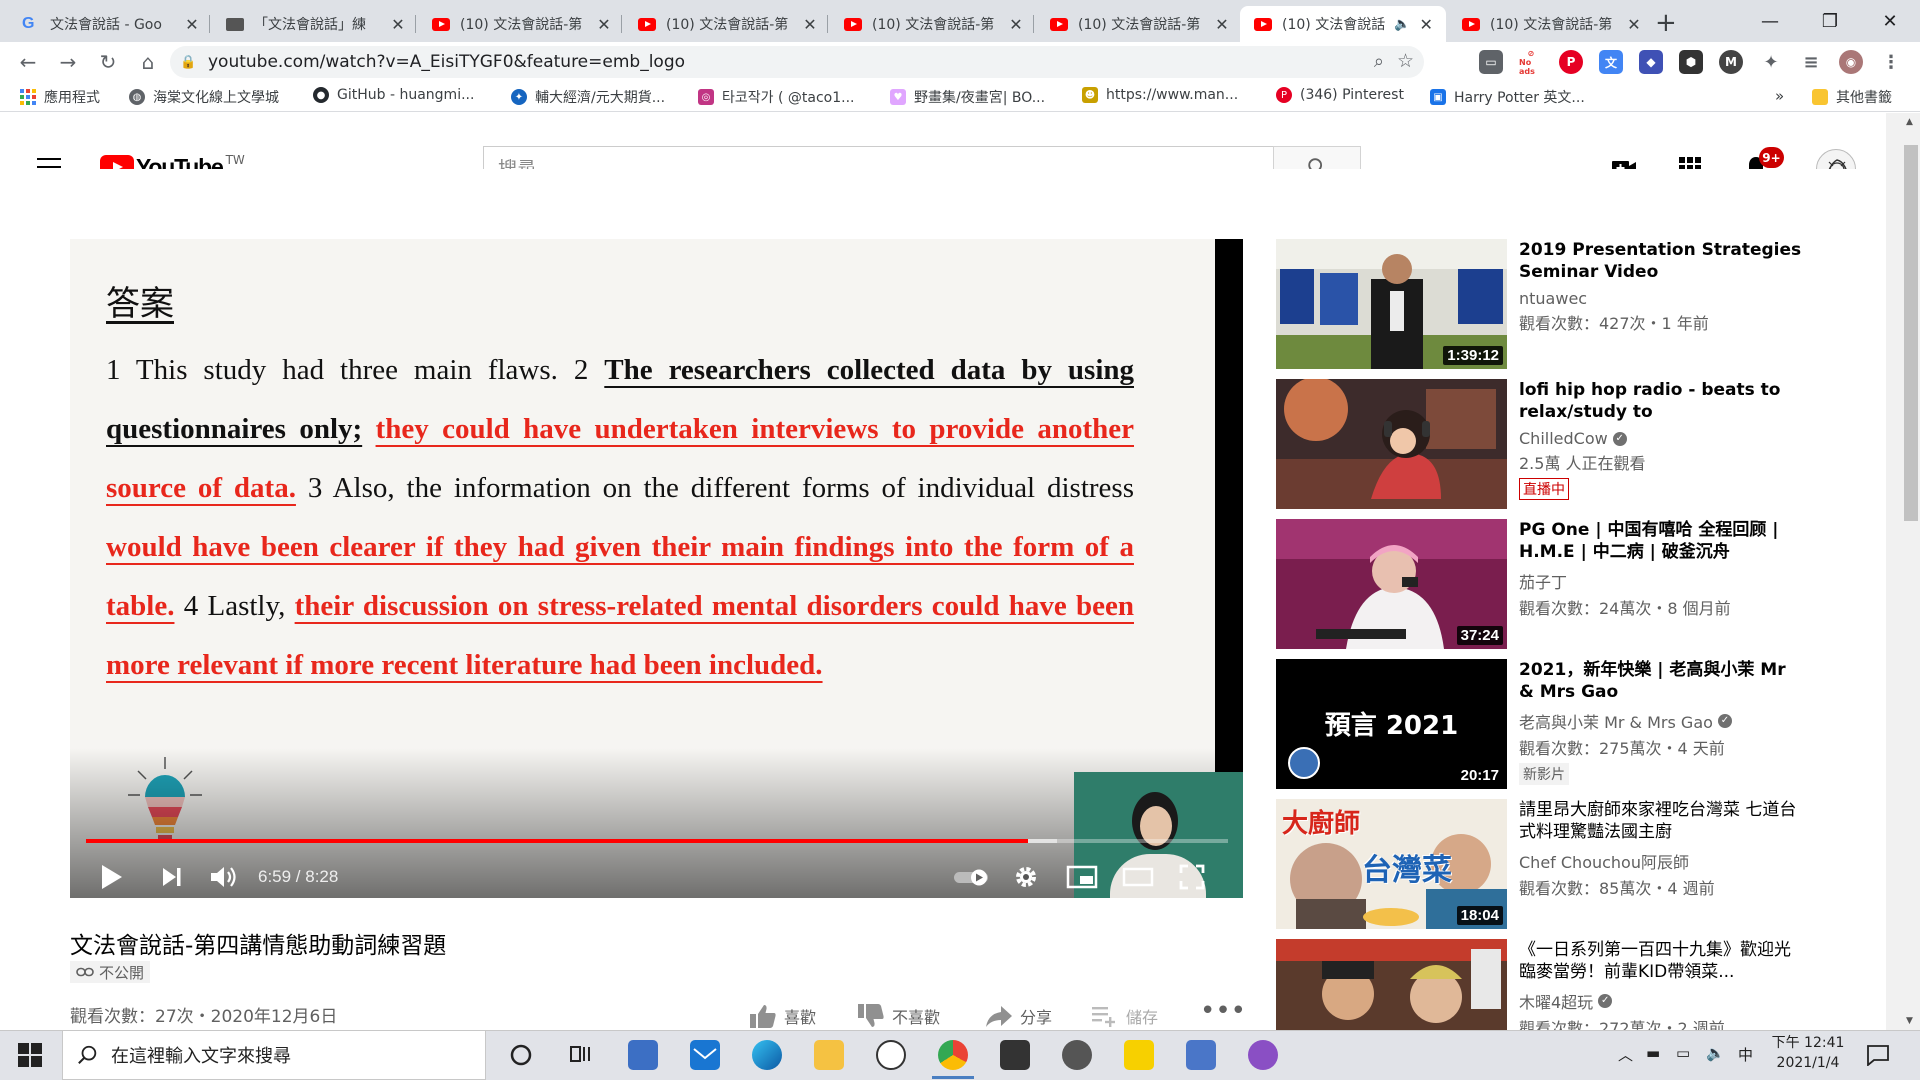  What do you see at coordinates (1779, 96) in the screenshot?
I see `bookmarks-overflow-chevron: »` at bounding box center [1779, 96].